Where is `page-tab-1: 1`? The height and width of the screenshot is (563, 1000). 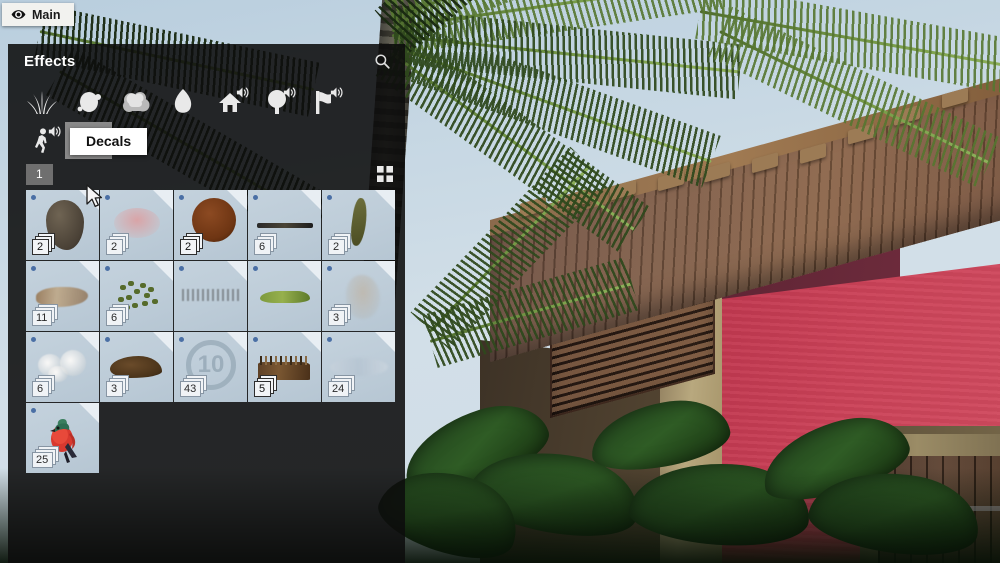
page-tab-1: 1 is located at coordinates (39, 174).